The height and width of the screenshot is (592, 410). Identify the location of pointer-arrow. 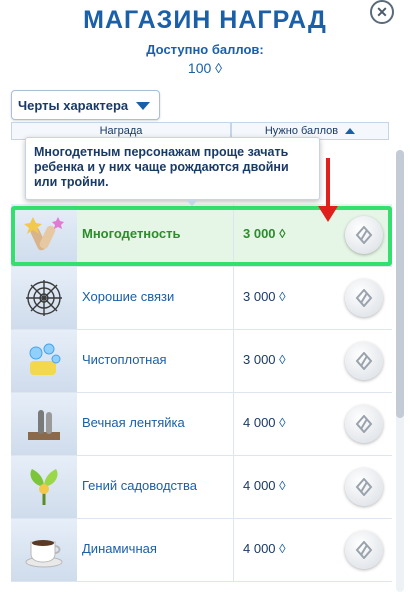
(328, 183).